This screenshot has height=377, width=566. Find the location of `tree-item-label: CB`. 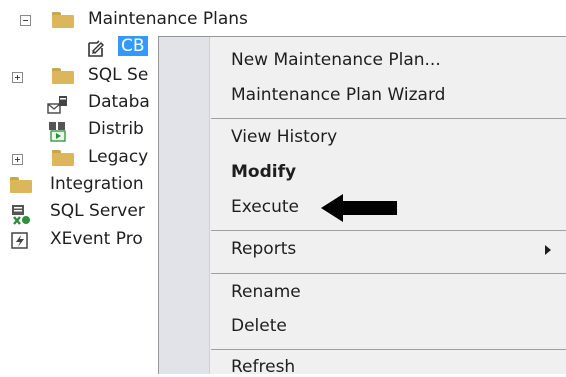

tree-item-label: CB is located at coordinates (133, 46).